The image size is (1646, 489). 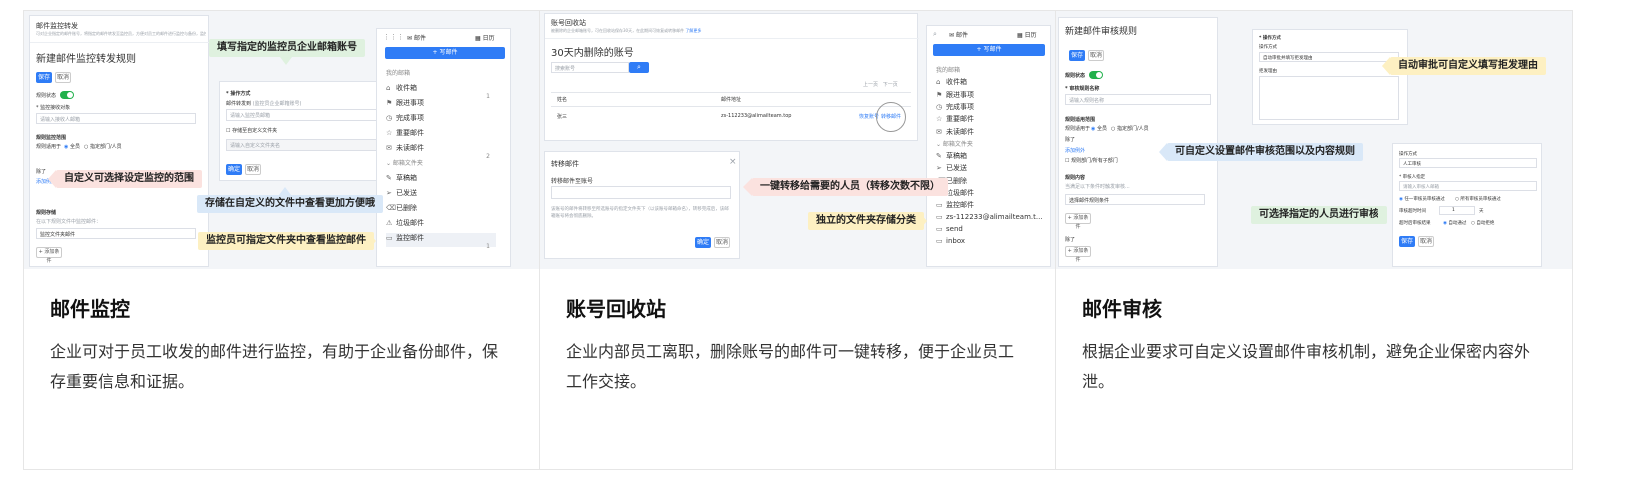 What do you see at coordinates (488, 246) in the screenshot?
I see `unread-count: 1` at bounding box center [488, 246].